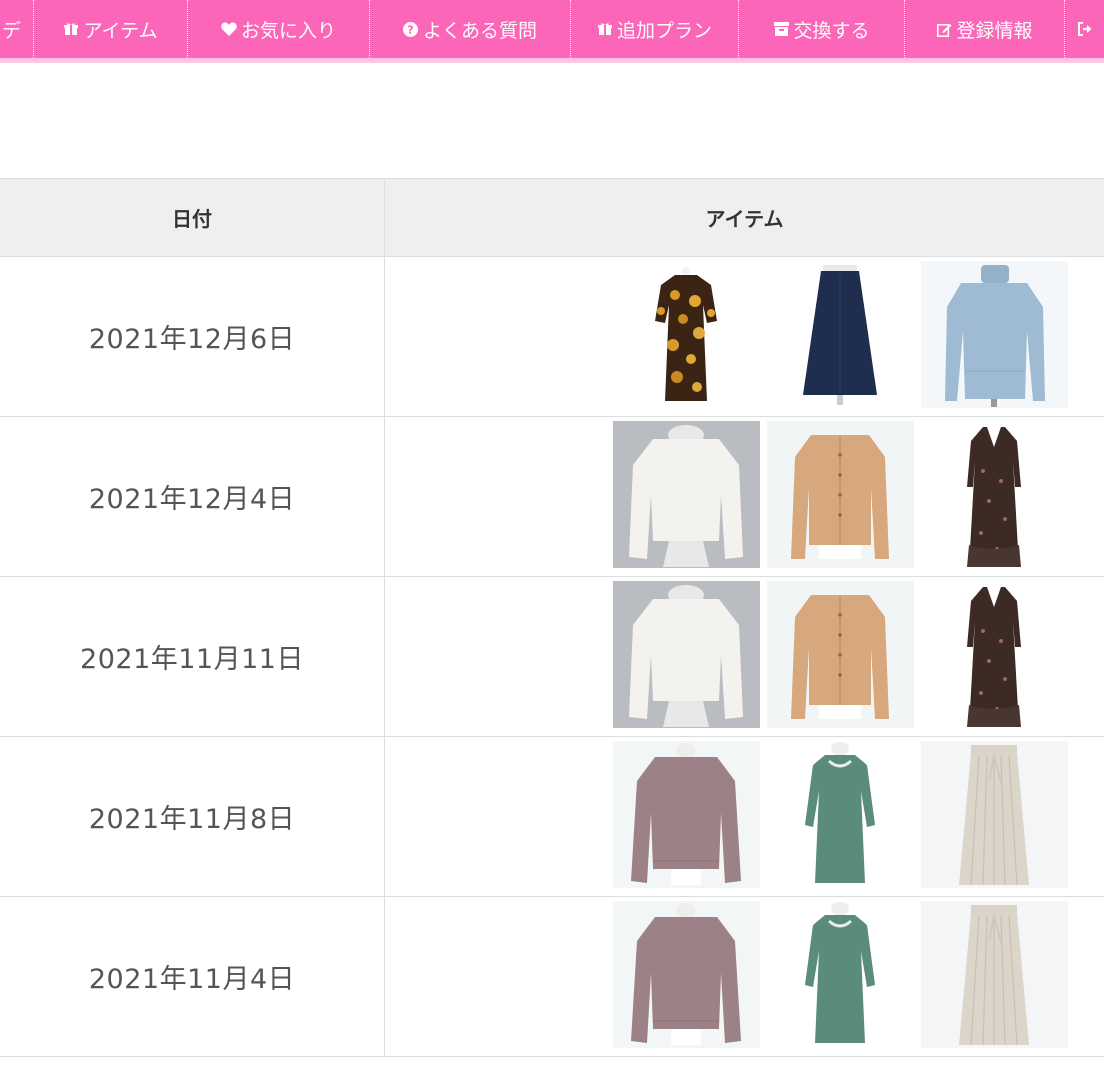  I want to click on nav-item-items: アイテム, so click(111, 29).